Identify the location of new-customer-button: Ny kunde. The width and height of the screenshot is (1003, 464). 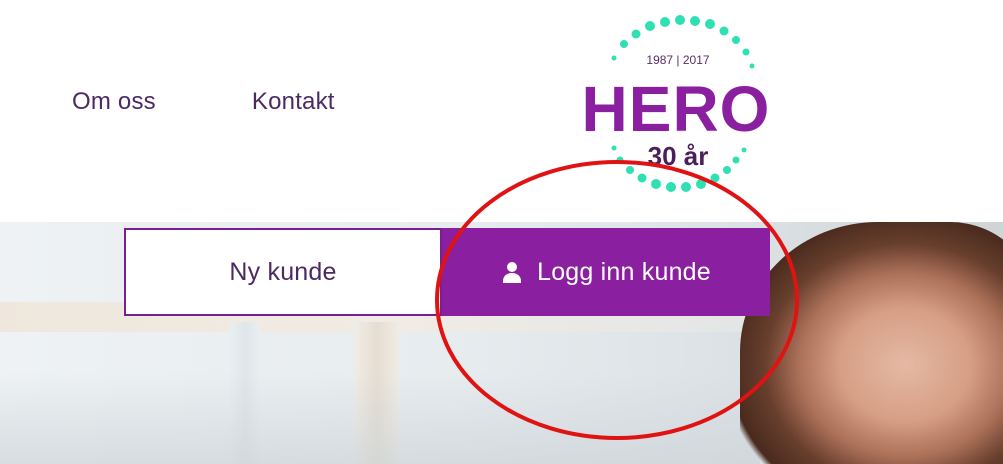
(283, 272).